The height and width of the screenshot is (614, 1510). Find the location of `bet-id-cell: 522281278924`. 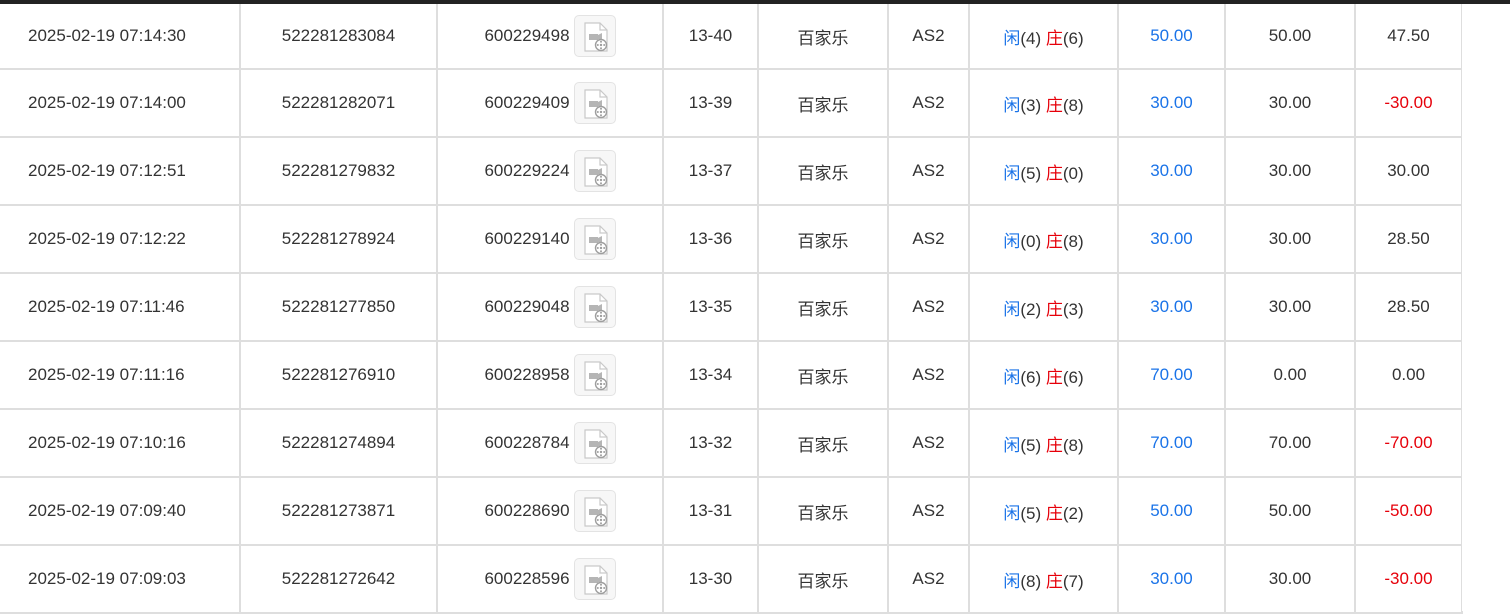

bet-id-cell: 522281278924 is located at coordinates (339, 239).